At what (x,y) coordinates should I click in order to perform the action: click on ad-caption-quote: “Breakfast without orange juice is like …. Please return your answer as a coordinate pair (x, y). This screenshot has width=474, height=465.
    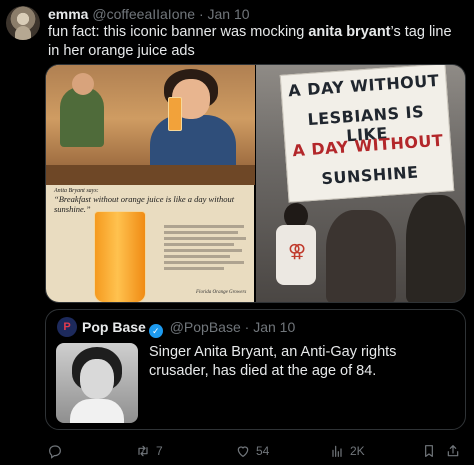
    Looking at the image, I should click on (144, 204).